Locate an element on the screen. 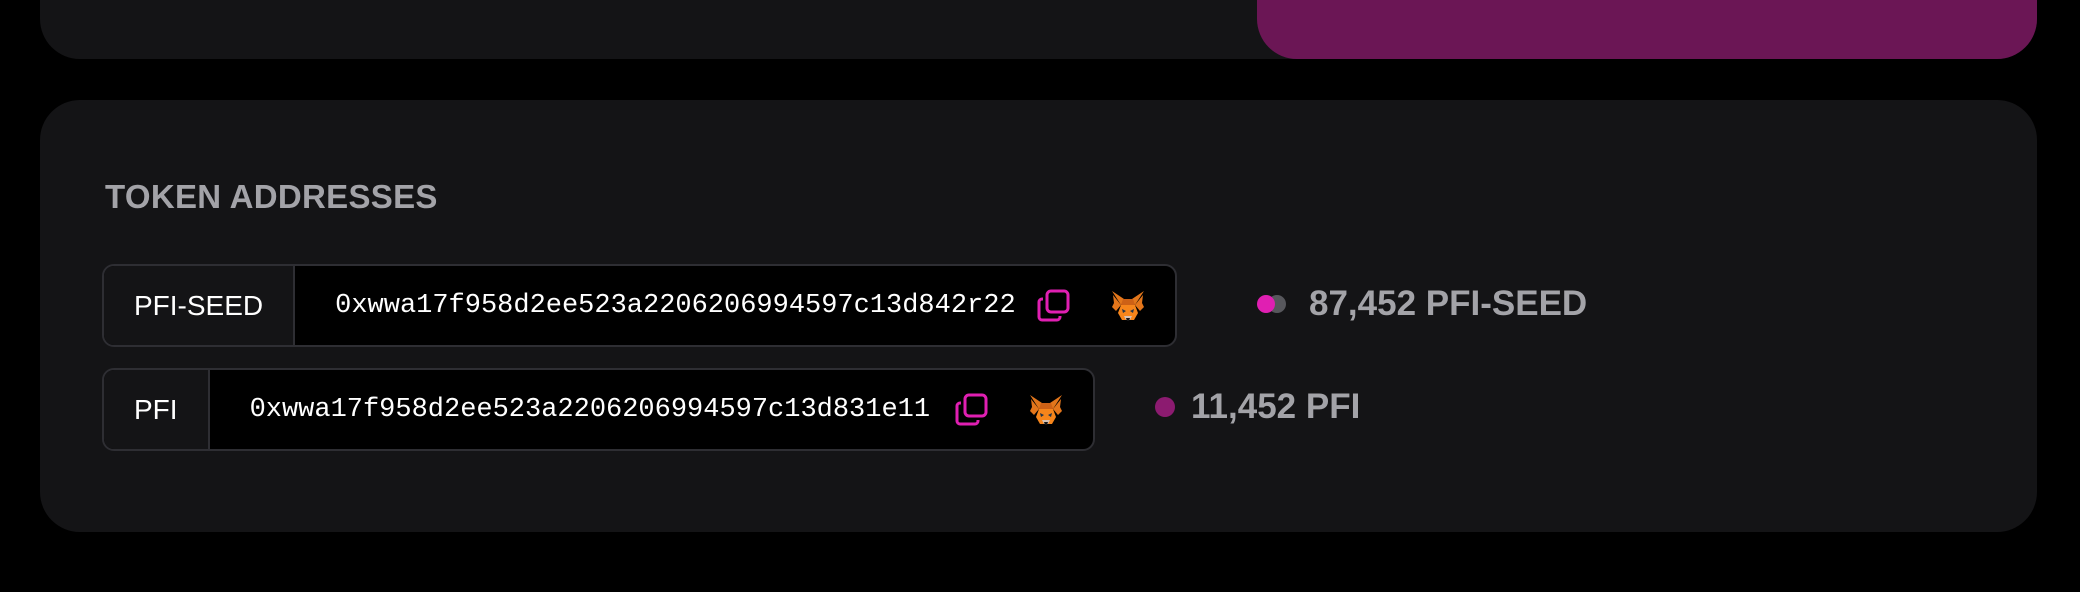 The image size is (2080, 592). token-balance-pfi-seed: 87,452 PFI-SEED is located at coordinates (1422, 304).